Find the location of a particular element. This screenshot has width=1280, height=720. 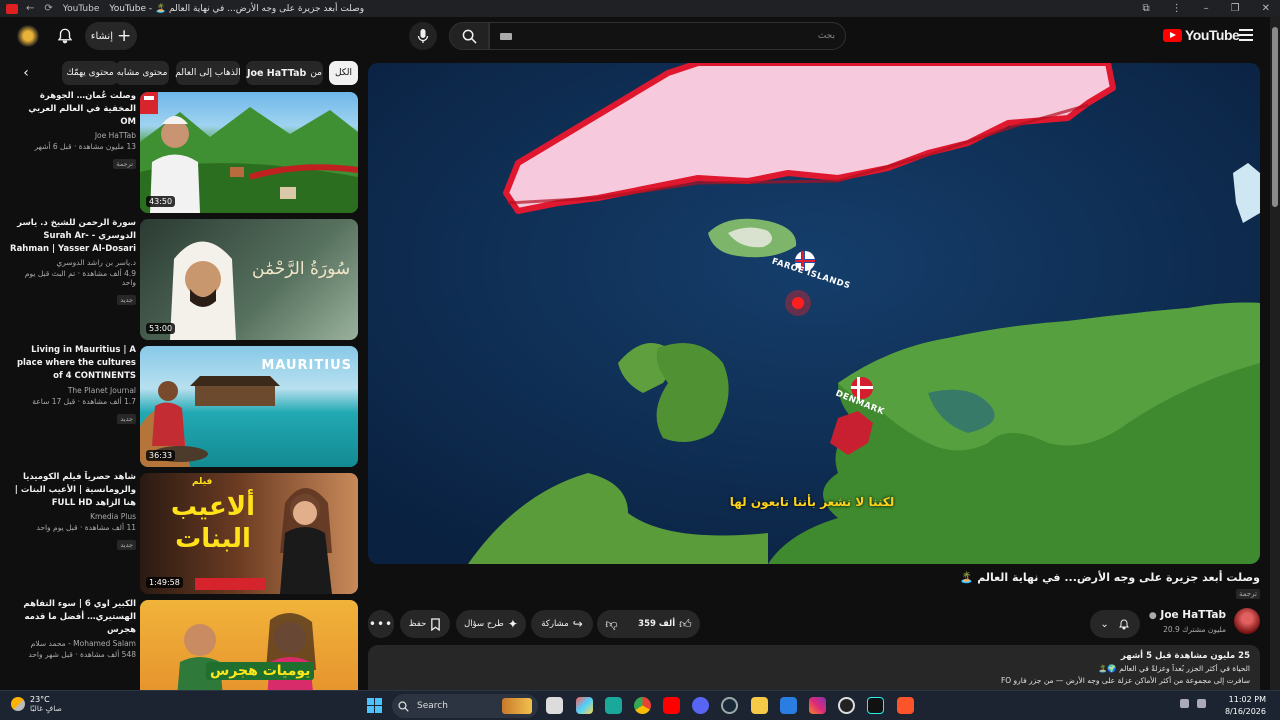

chip-from-prefix: من is located at coordinates (316, 73).